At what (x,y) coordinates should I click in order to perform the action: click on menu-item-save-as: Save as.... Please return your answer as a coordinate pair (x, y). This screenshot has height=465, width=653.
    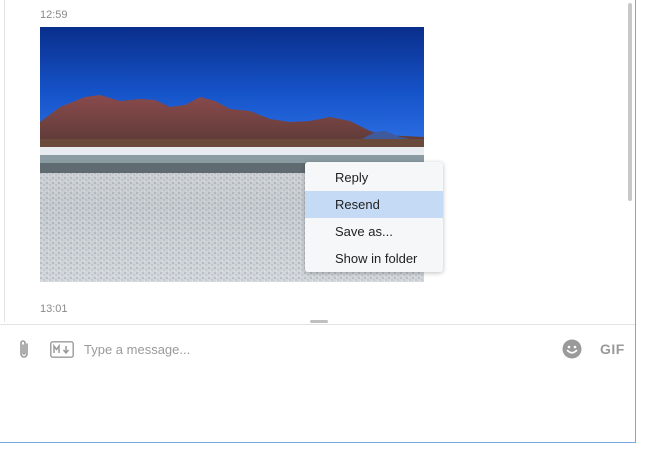
    Looking at the image, I should click on (374, 231).